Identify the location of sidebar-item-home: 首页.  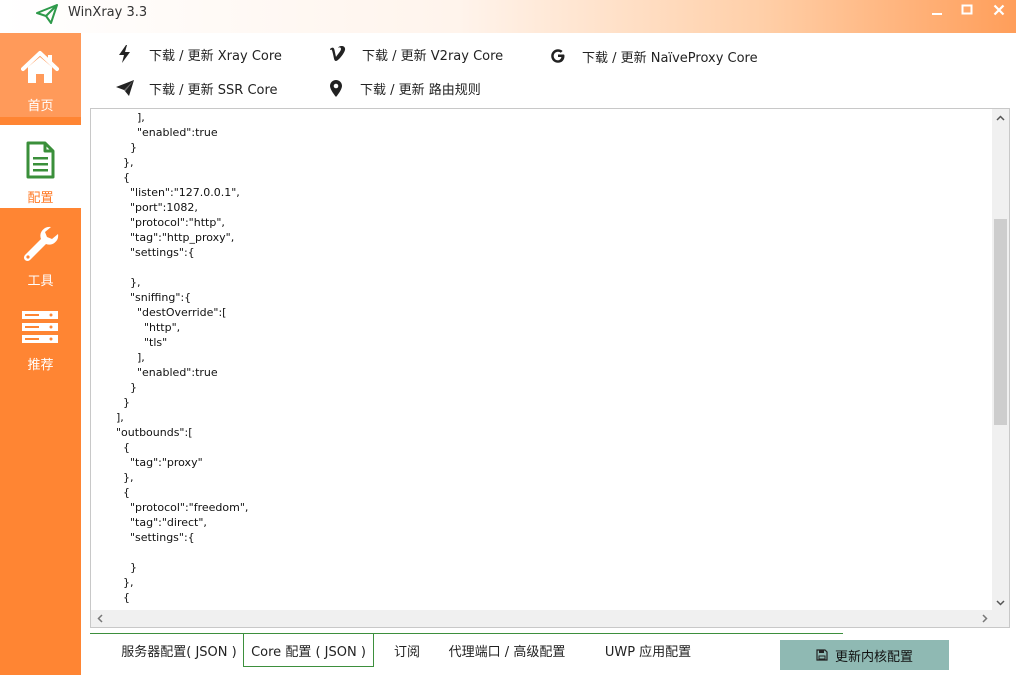
(40, 75).